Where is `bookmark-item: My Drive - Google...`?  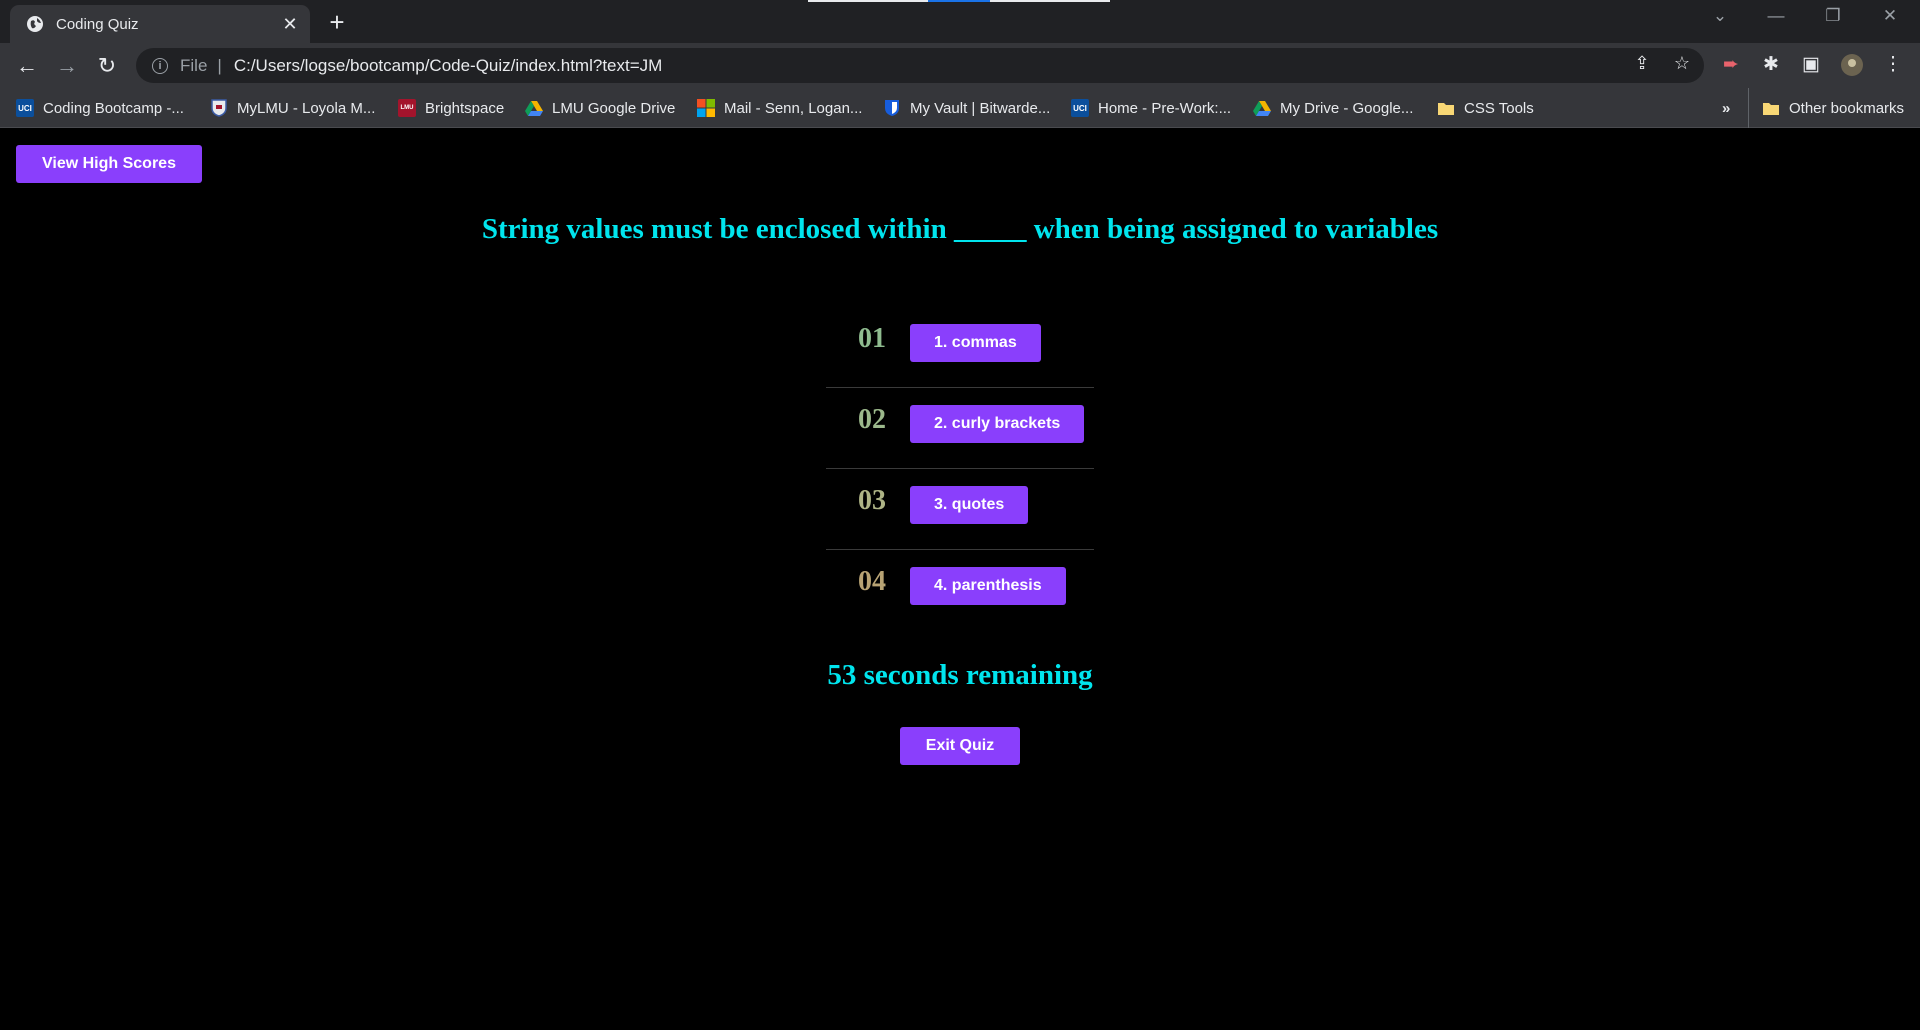 bookmark-item: My Drive - Google... is located at coordinates (1333, 108).